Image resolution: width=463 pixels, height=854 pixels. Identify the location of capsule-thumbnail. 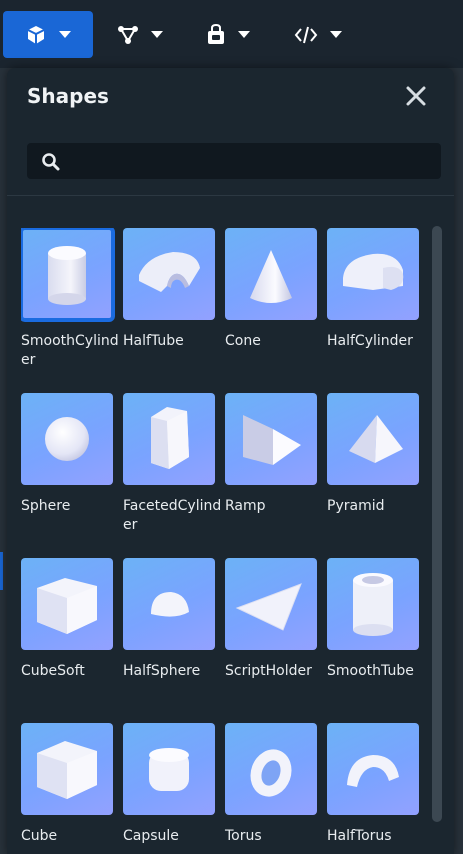
(169, 769).